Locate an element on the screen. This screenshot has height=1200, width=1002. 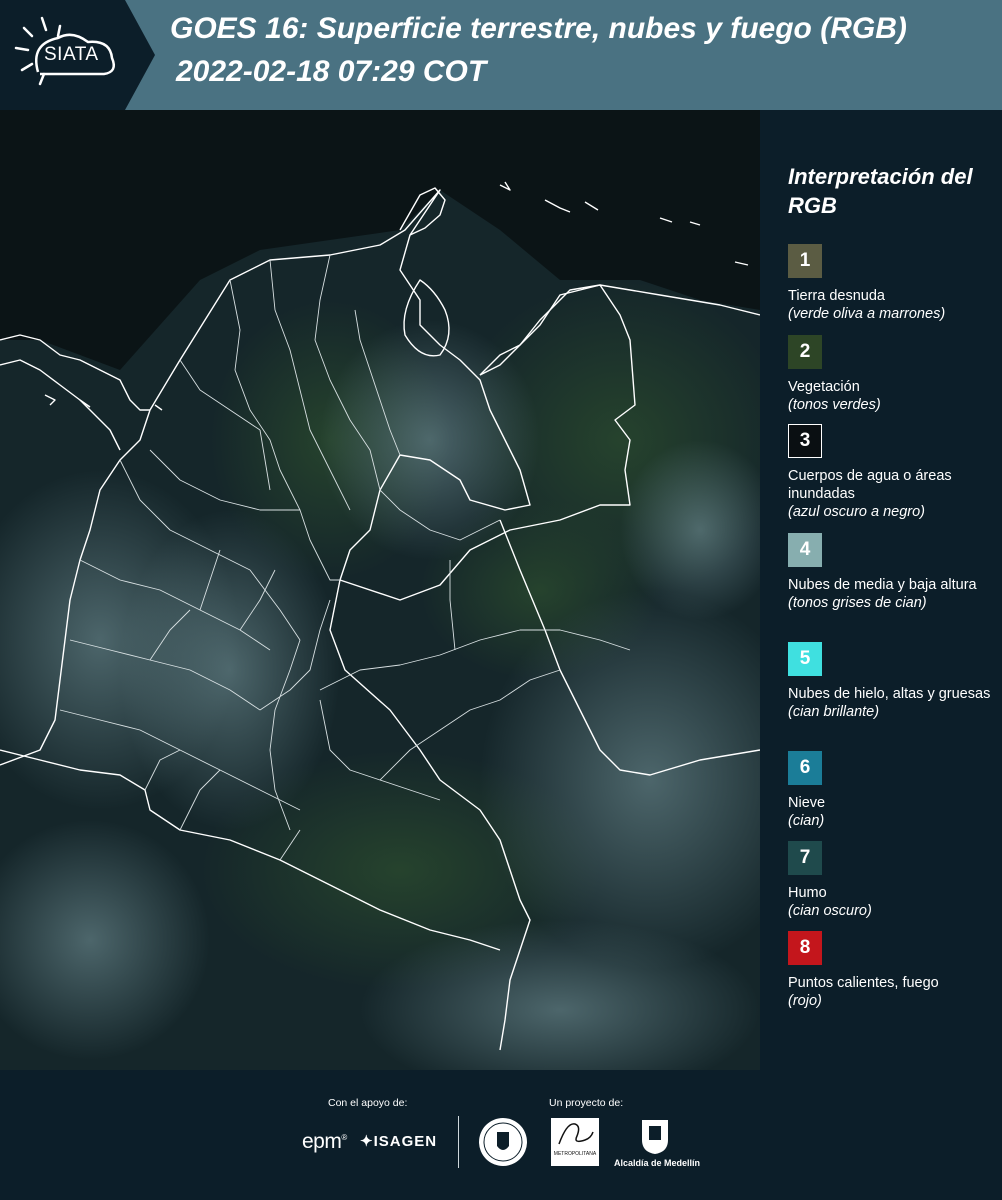
legend-swatch: 3 is located at coordinates (805, 441).